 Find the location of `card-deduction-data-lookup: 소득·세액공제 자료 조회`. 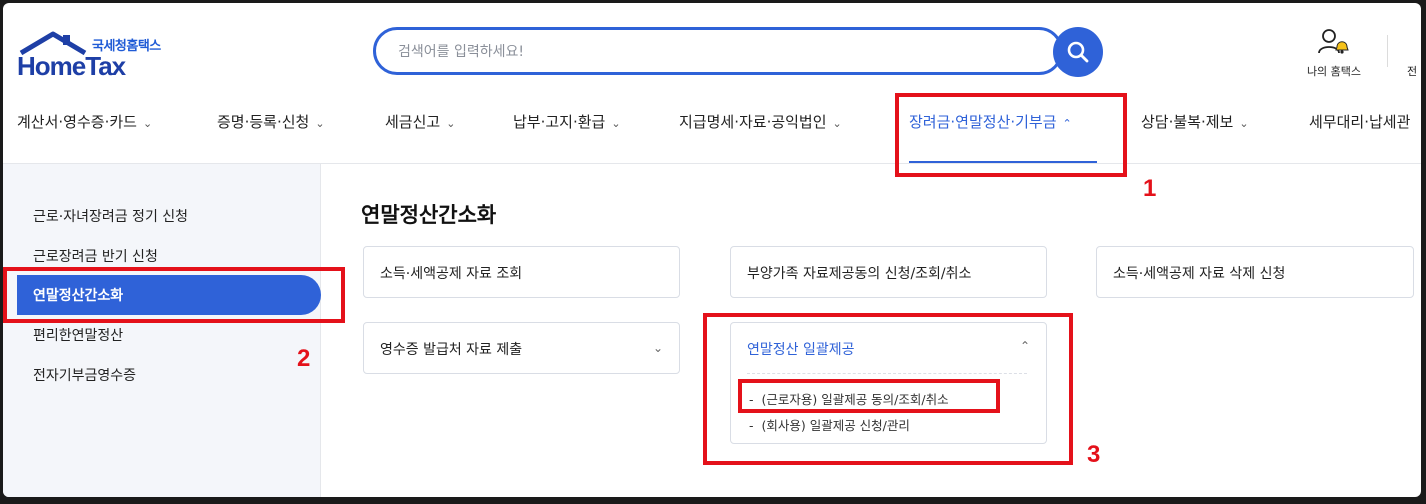

card-deduction-data-lookup: 소득·세액공제 자료 조회 is located at coordinates (521, 272).